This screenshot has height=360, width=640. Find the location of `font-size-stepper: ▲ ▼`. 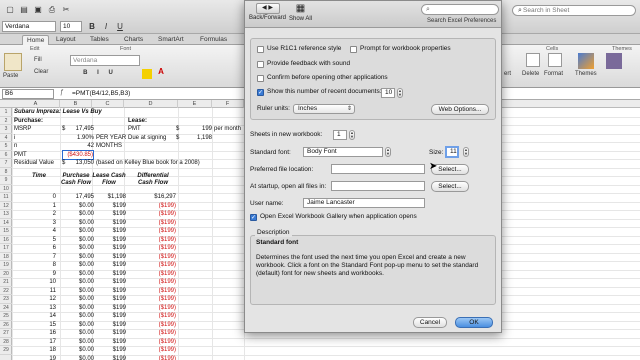

font-size-stepper: ▲ ▼ is located at coordinates (466, 152).